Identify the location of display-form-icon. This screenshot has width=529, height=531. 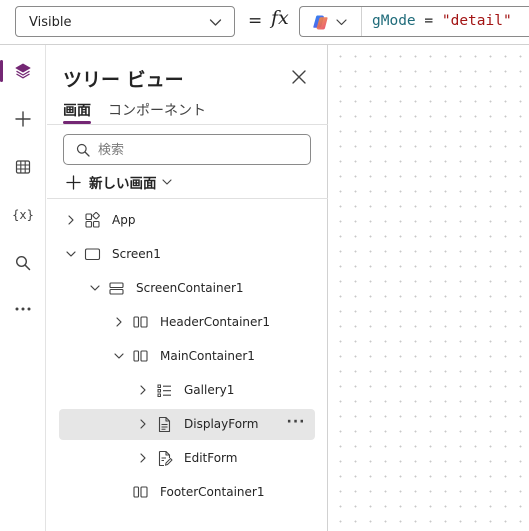
(164, 424).